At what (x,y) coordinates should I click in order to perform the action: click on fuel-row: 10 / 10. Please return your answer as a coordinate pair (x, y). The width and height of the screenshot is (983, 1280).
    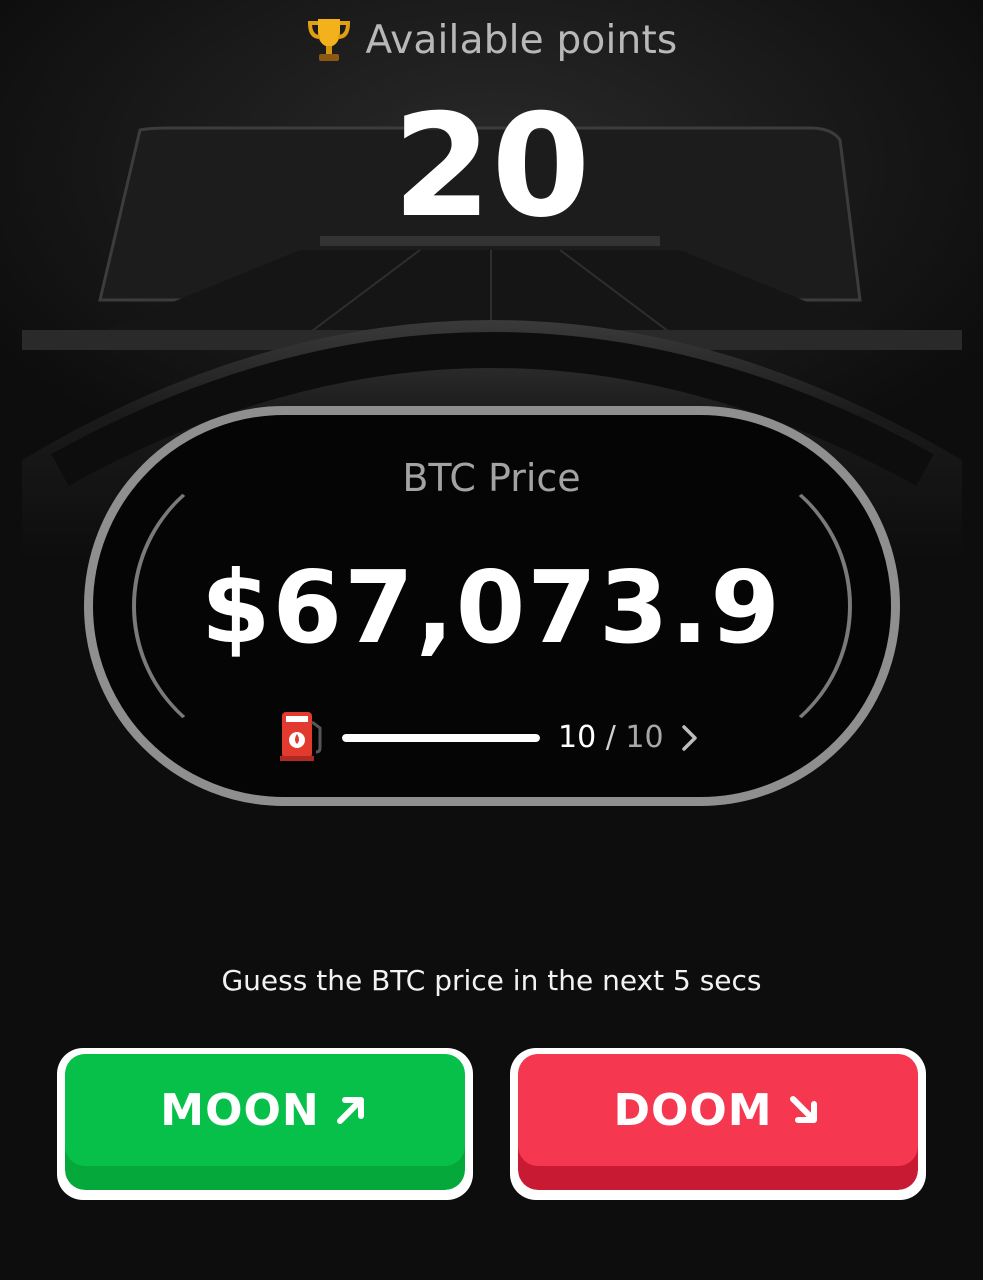
    Looking at the image, I should click on (498, 738).